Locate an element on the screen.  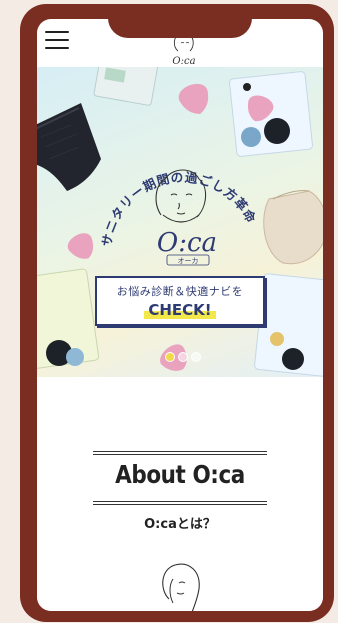
face-sketch-illustration is located at coordinates (181, 587).